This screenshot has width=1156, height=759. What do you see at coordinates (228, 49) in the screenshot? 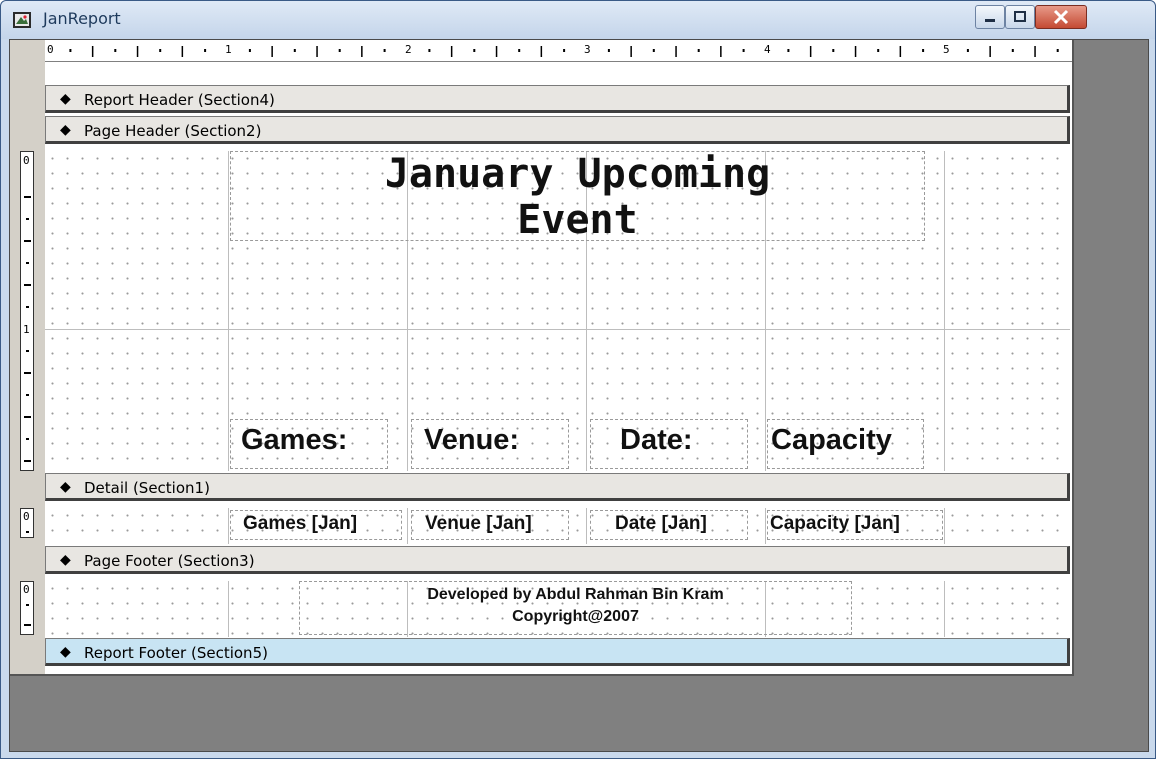
I see `ruler-number: 1` at bounding box center [228, 49].